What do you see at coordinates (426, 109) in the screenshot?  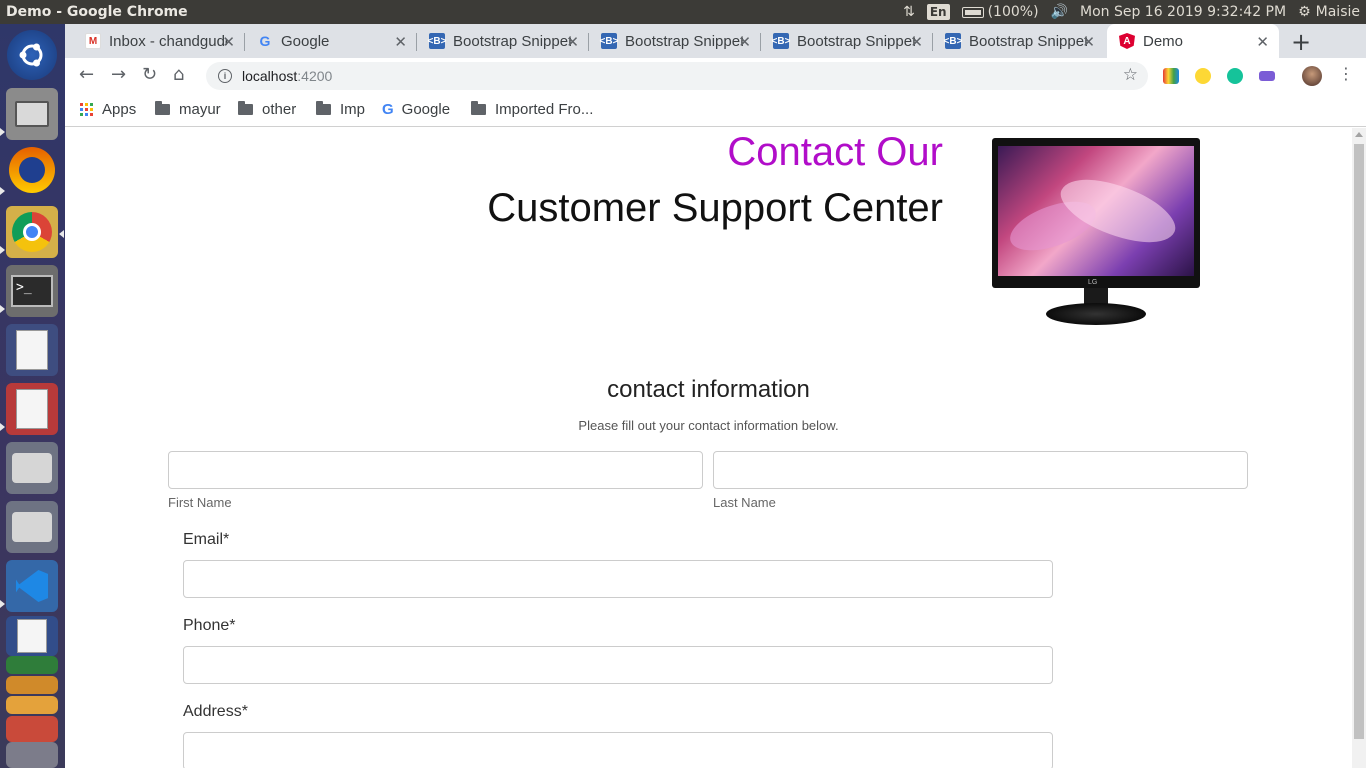 I see `bookmark-label: Google` at bounding box center [426, 109].